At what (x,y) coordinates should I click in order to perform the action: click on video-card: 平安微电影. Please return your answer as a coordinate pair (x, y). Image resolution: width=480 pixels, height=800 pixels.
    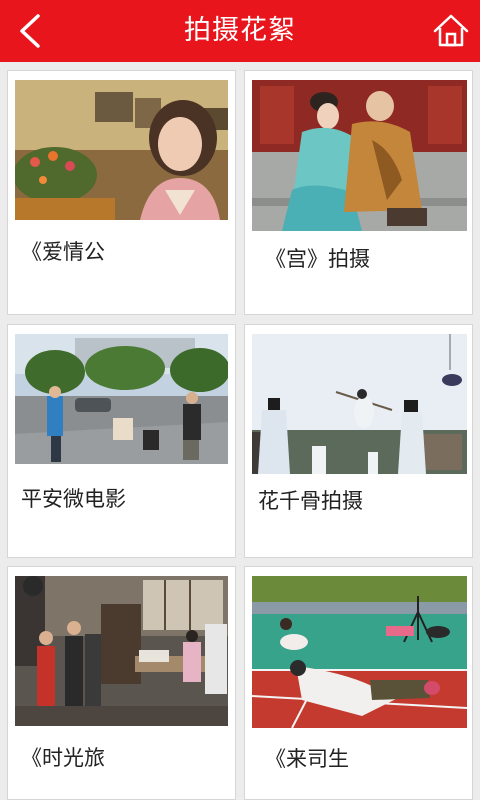
    Looking at the image, I should click on (121, 441).